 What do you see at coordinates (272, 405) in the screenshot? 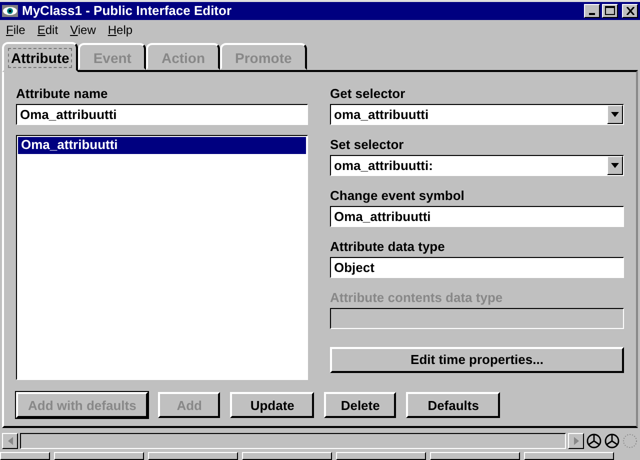
I see `action-button: Update` at bounding box center [272, 405].